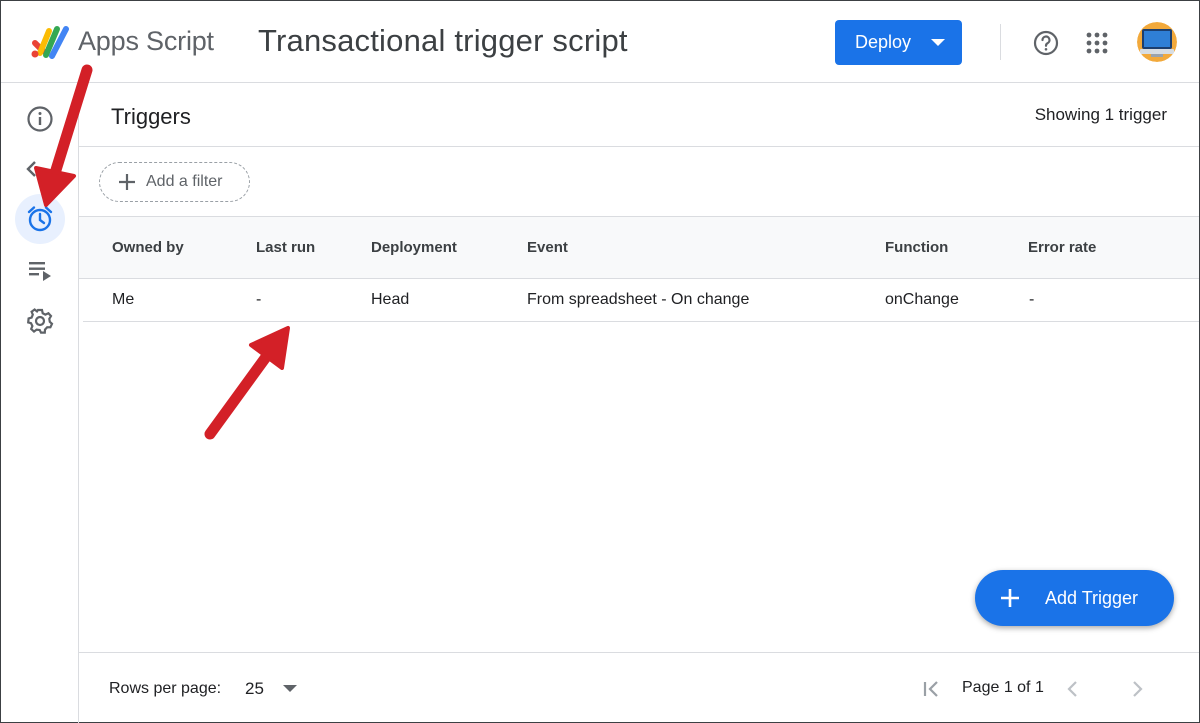 The width and height of the screenshot is (1200, 723). What do you see at coordinates (184, 181) in the screenshot?
I see `add-filter-label: Add a filter` at bounding box center [184, 181].